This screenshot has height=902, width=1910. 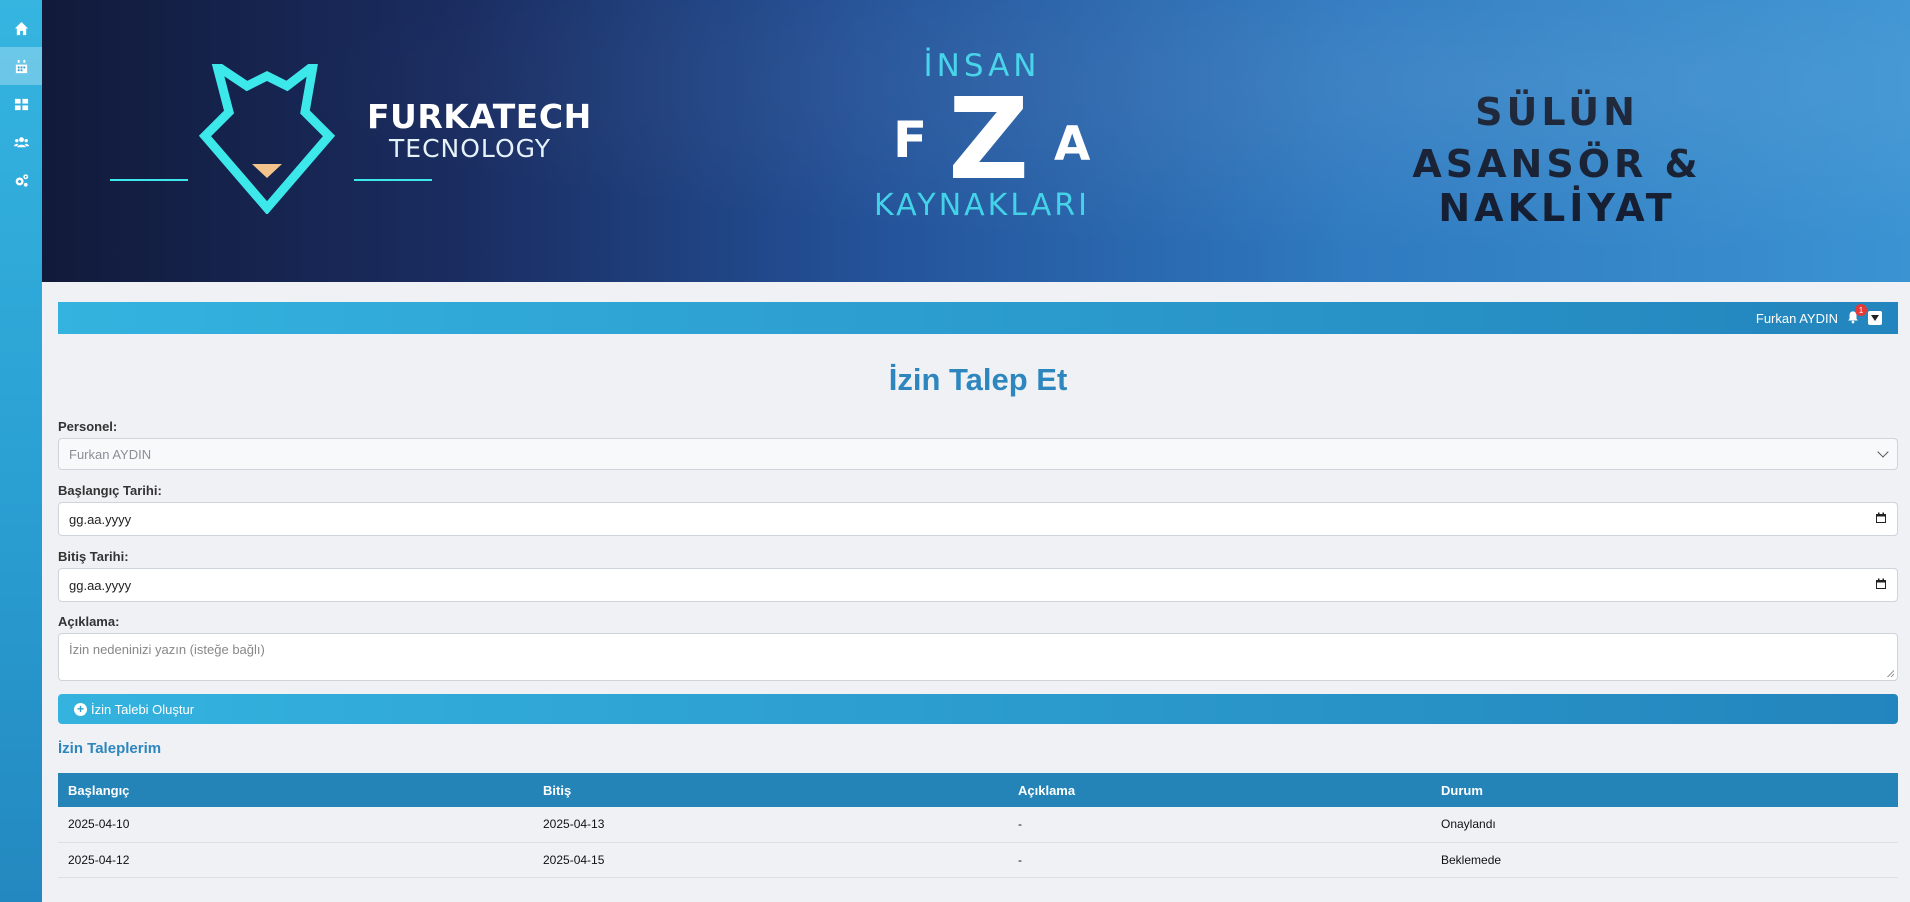 I want to click on dashboard-icon, so click(x=21, y=104).